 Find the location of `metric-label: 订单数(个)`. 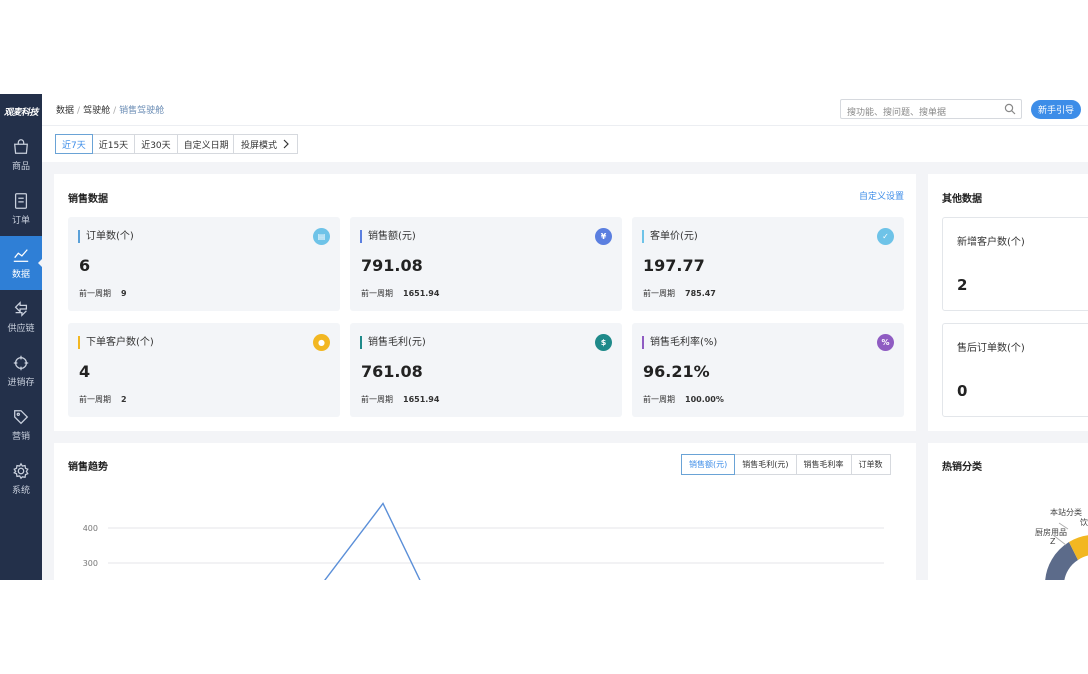

metric-label: 订单数(个) is located at coordinates (106, 236).